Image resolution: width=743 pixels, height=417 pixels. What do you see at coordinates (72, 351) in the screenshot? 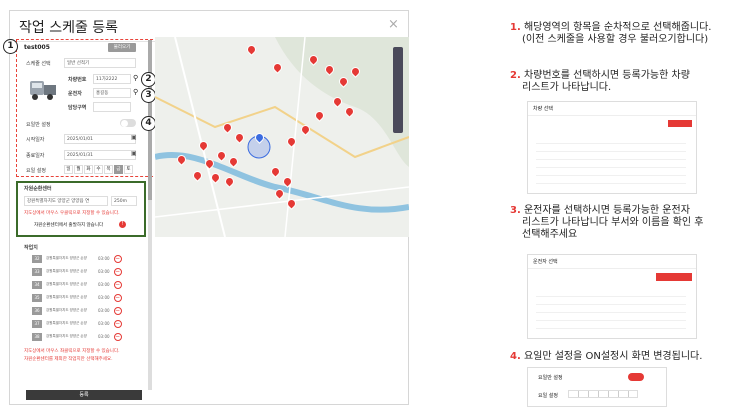
I see `worklist-warning-1: 지도상에서 마우스 좌클릭으로 지정할 수 있습니다.` at bounding box center [72, 351].